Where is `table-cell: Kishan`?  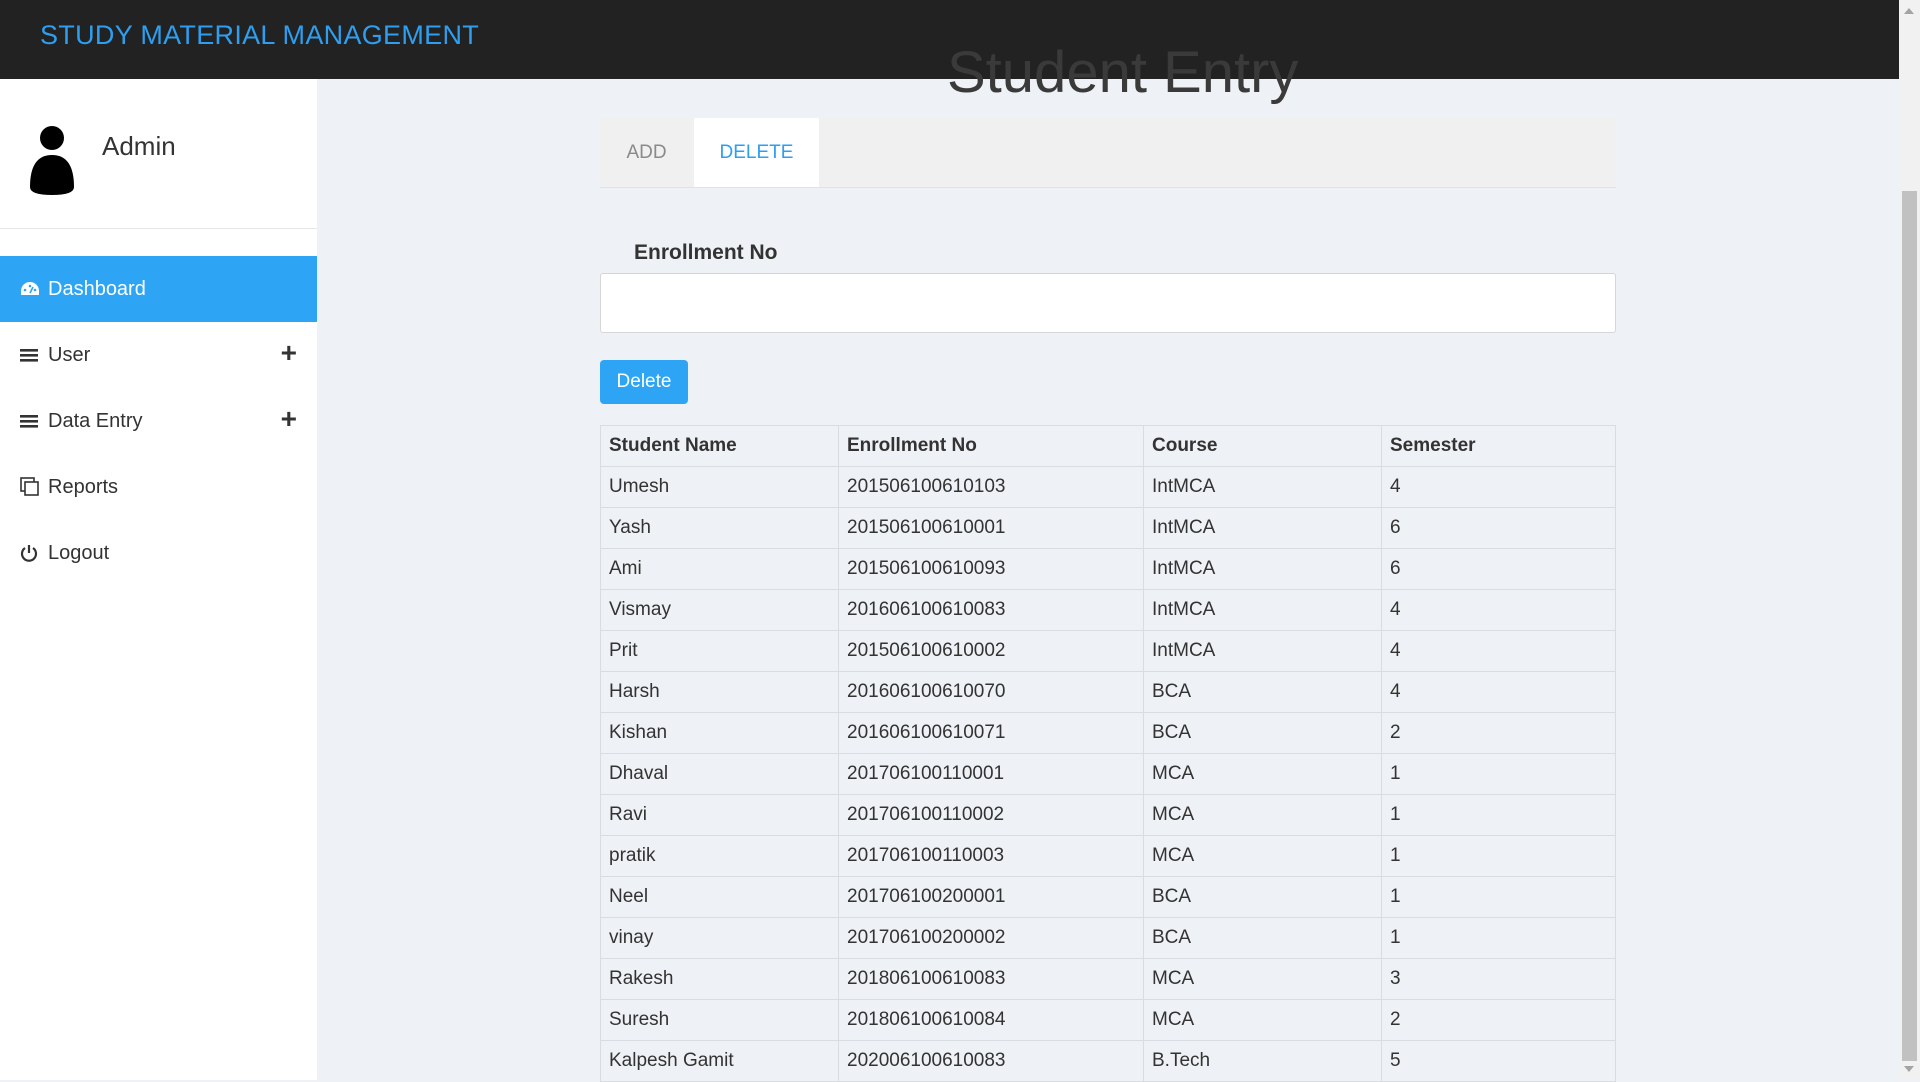
table-cell: Kishan is located at coordinates (719, 733).